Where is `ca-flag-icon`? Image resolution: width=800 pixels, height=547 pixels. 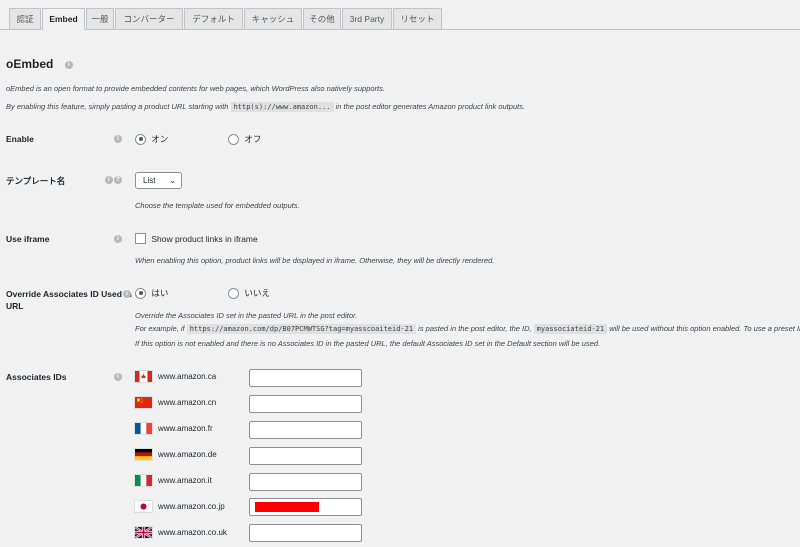
ca-flag-icon is located at coordinates (143, 376).